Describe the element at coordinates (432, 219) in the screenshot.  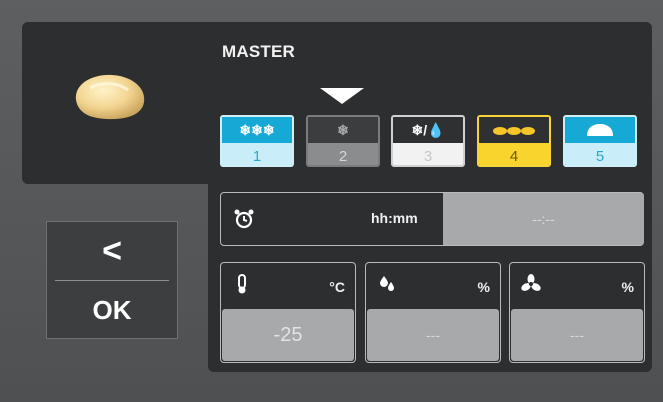
I see `time-row: hh:mm --:--` at that location.